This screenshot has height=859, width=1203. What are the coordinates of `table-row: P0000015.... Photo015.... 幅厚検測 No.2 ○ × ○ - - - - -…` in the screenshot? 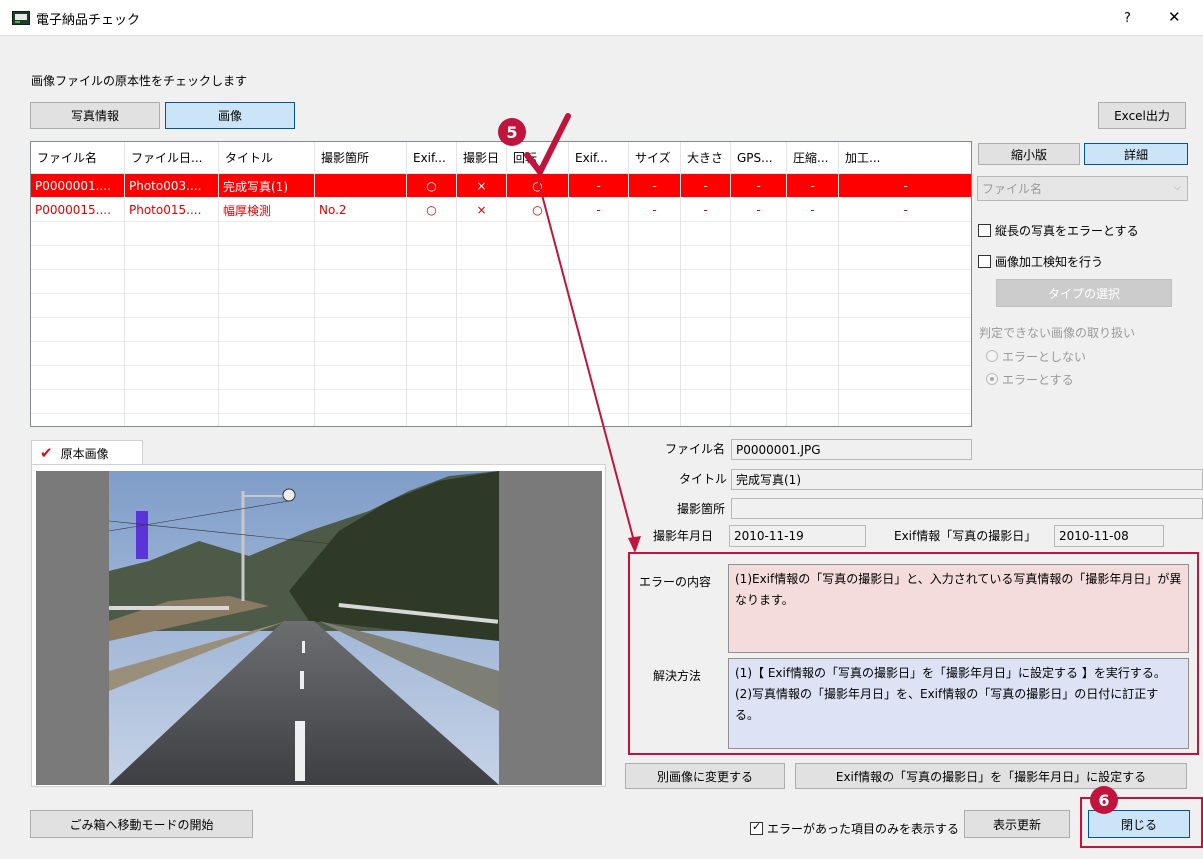 It's located at (501, 210).